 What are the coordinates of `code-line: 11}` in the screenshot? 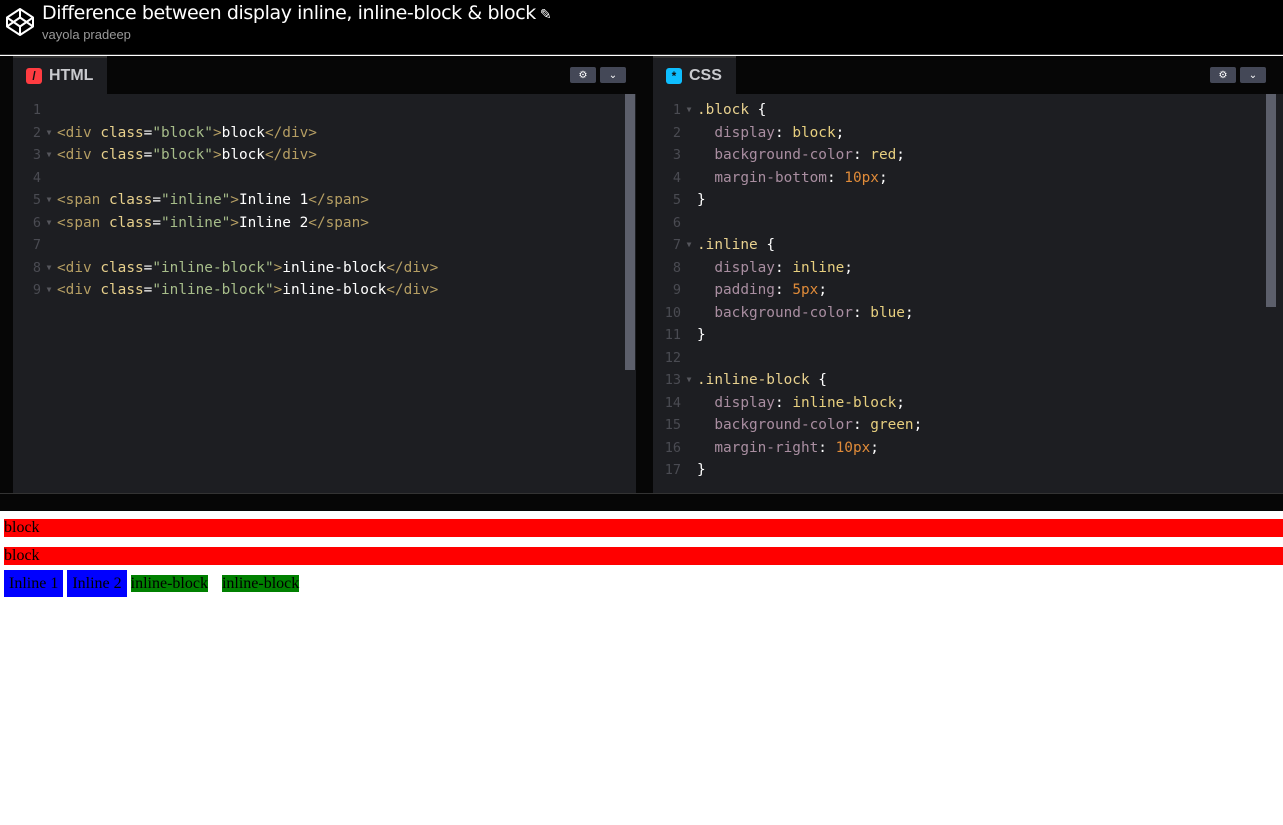 It's located at (968, 335).